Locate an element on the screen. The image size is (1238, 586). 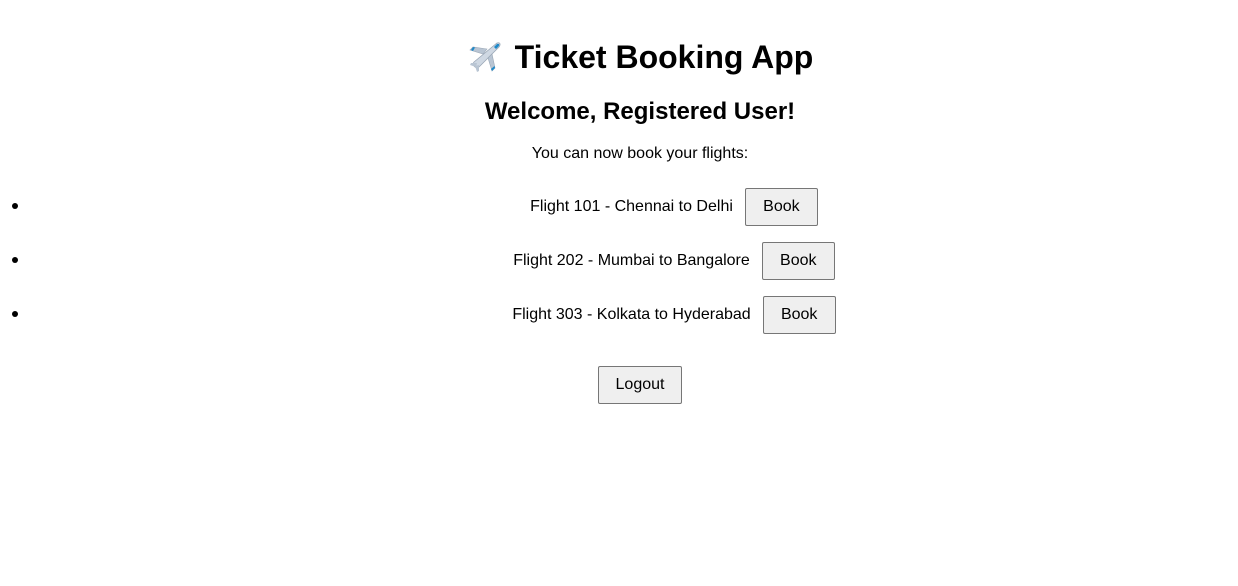
header: Ticket Booking App is located at coordinates (619, 57).